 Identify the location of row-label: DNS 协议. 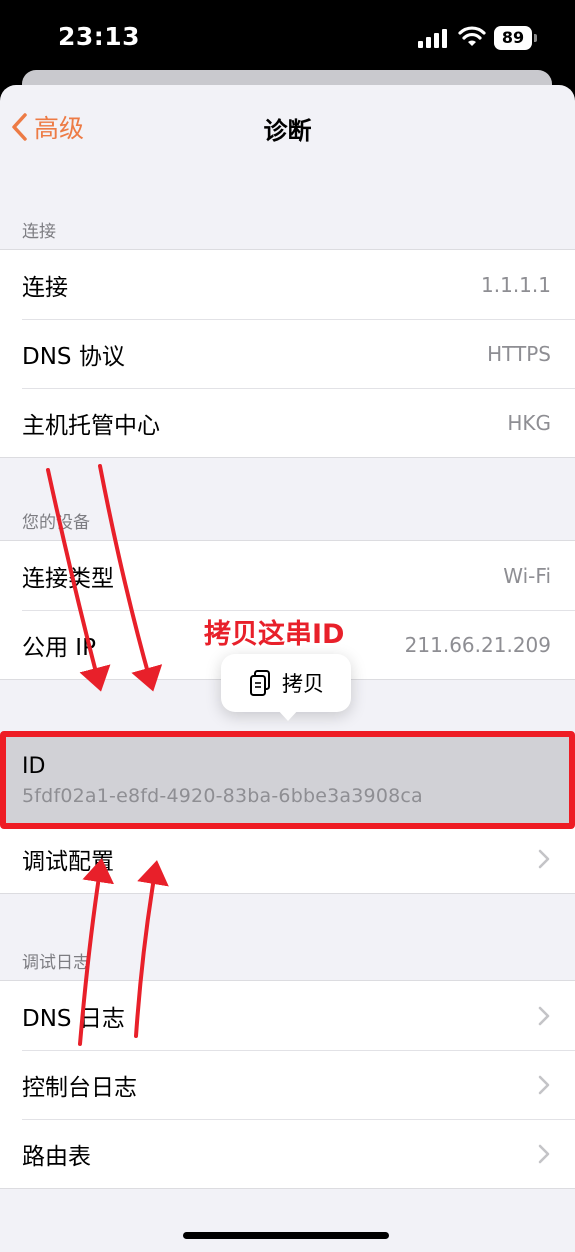
(73, 356).